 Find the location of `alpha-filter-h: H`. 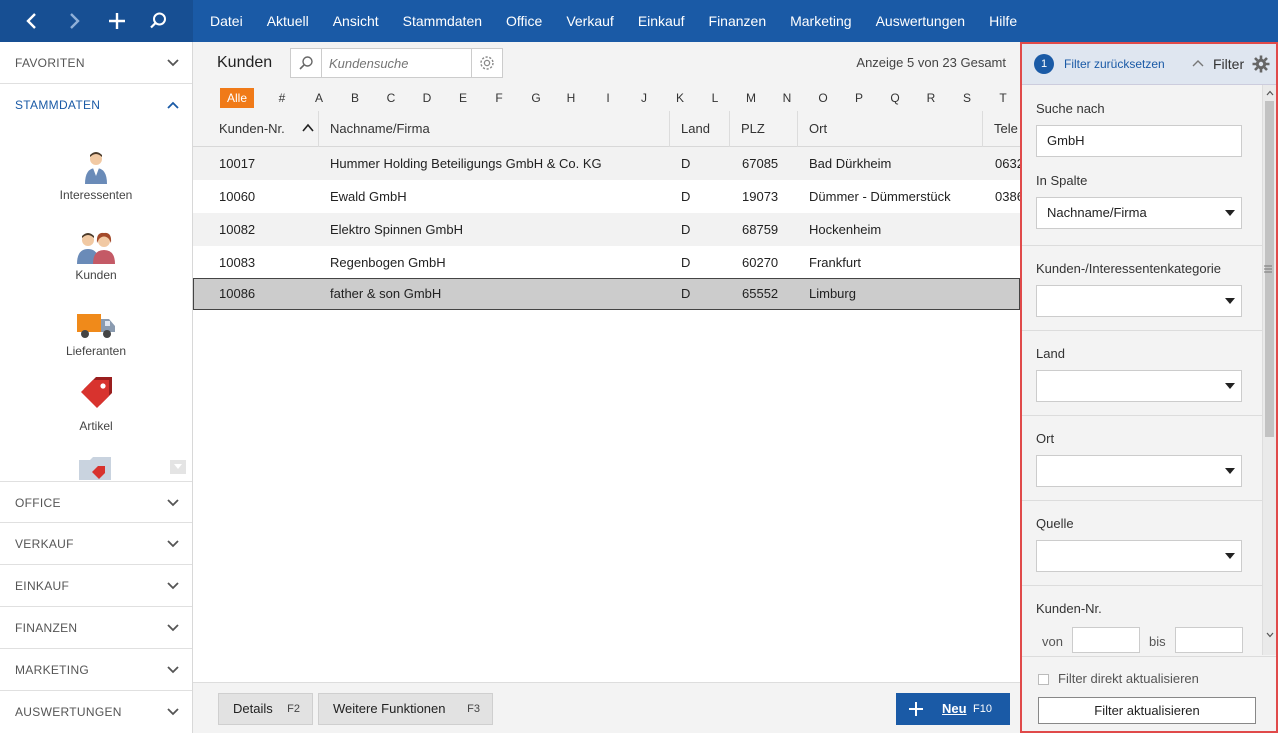

alpha-filter-h: H is located at coordinates (571, 98).